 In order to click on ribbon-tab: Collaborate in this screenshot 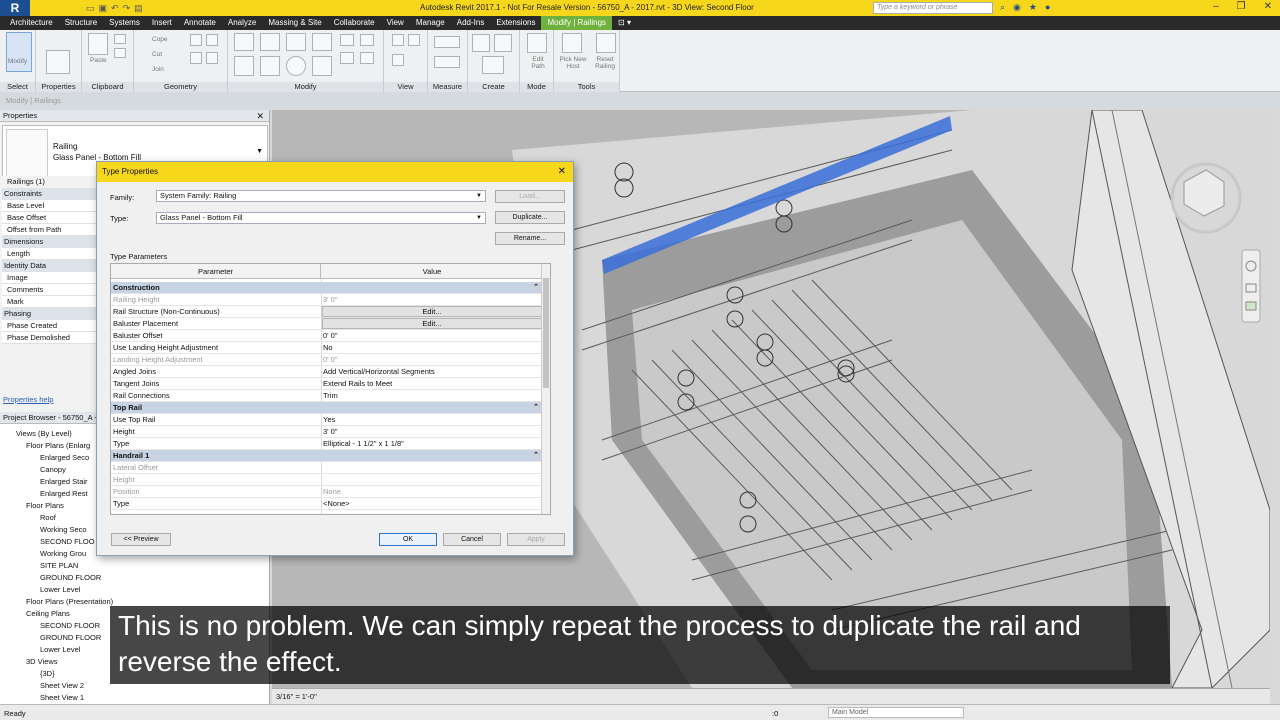, I will do `click(354, 23)`.